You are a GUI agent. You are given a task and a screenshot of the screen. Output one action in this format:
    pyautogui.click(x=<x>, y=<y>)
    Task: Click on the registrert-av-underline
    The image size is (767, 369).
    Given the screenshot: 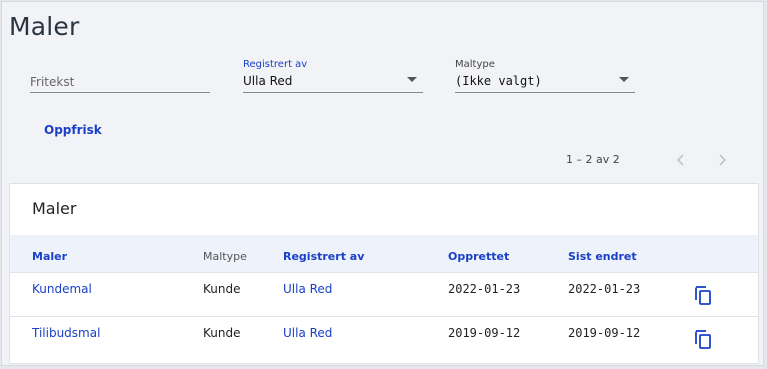 What is the action you would take?
    pyautogui.click(x=333, y=92)
    